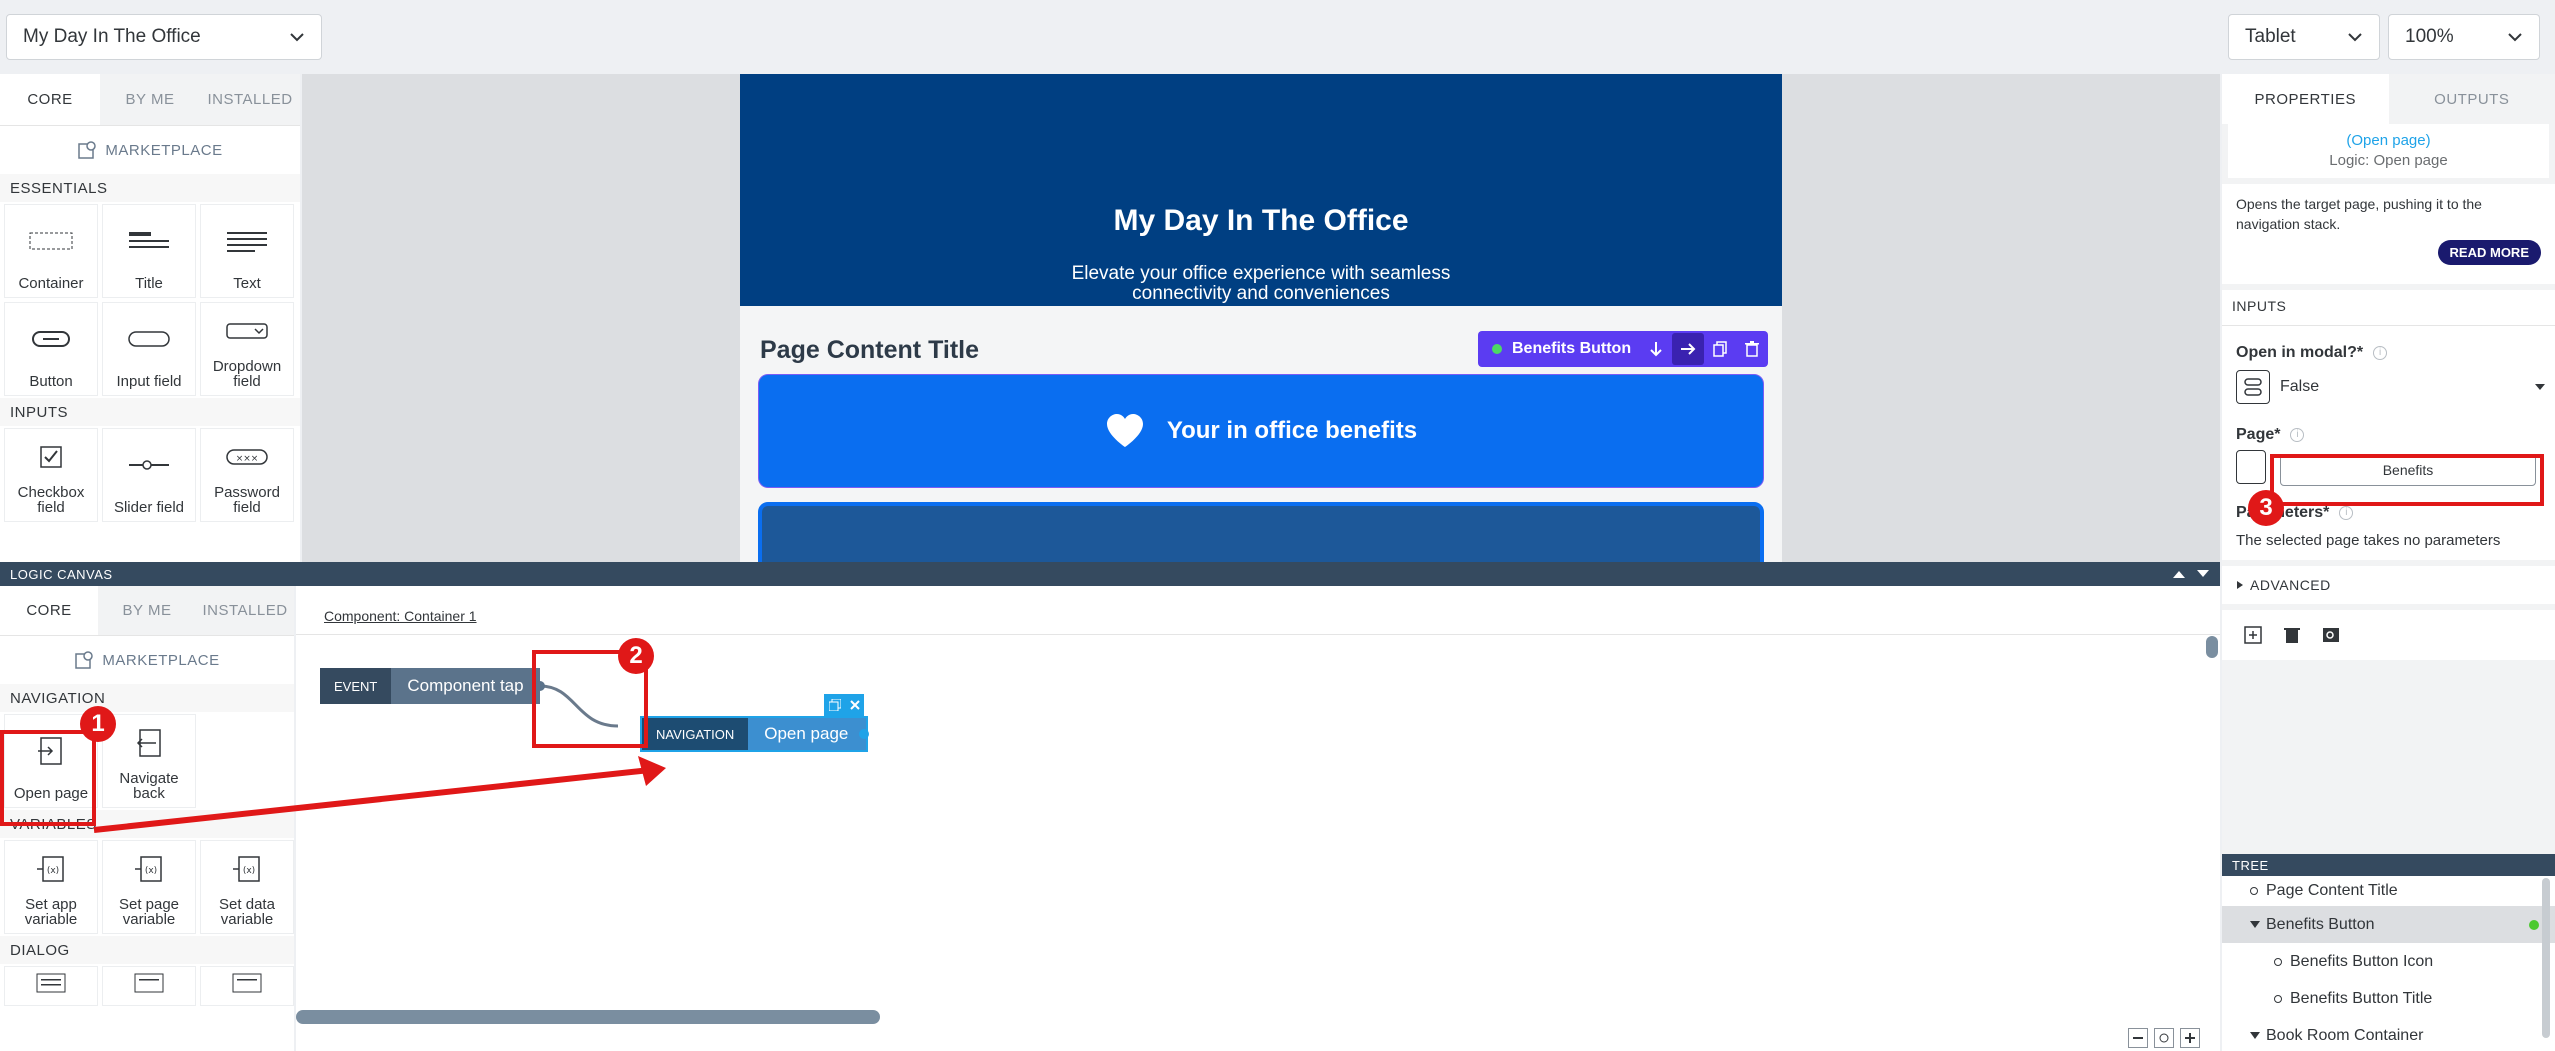 The image size is (2555, 1051). I want to click on navigation-node-tag: NAVIGATION, so click(695, 734).